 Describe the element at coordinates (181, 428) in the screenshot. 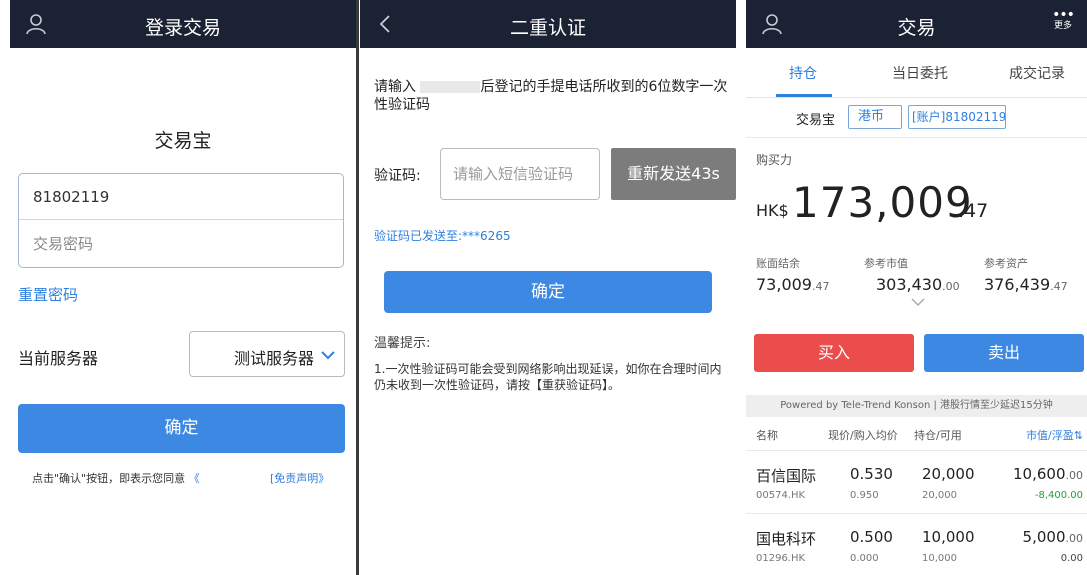

I see `login-confirm-button: 确定` at that location.